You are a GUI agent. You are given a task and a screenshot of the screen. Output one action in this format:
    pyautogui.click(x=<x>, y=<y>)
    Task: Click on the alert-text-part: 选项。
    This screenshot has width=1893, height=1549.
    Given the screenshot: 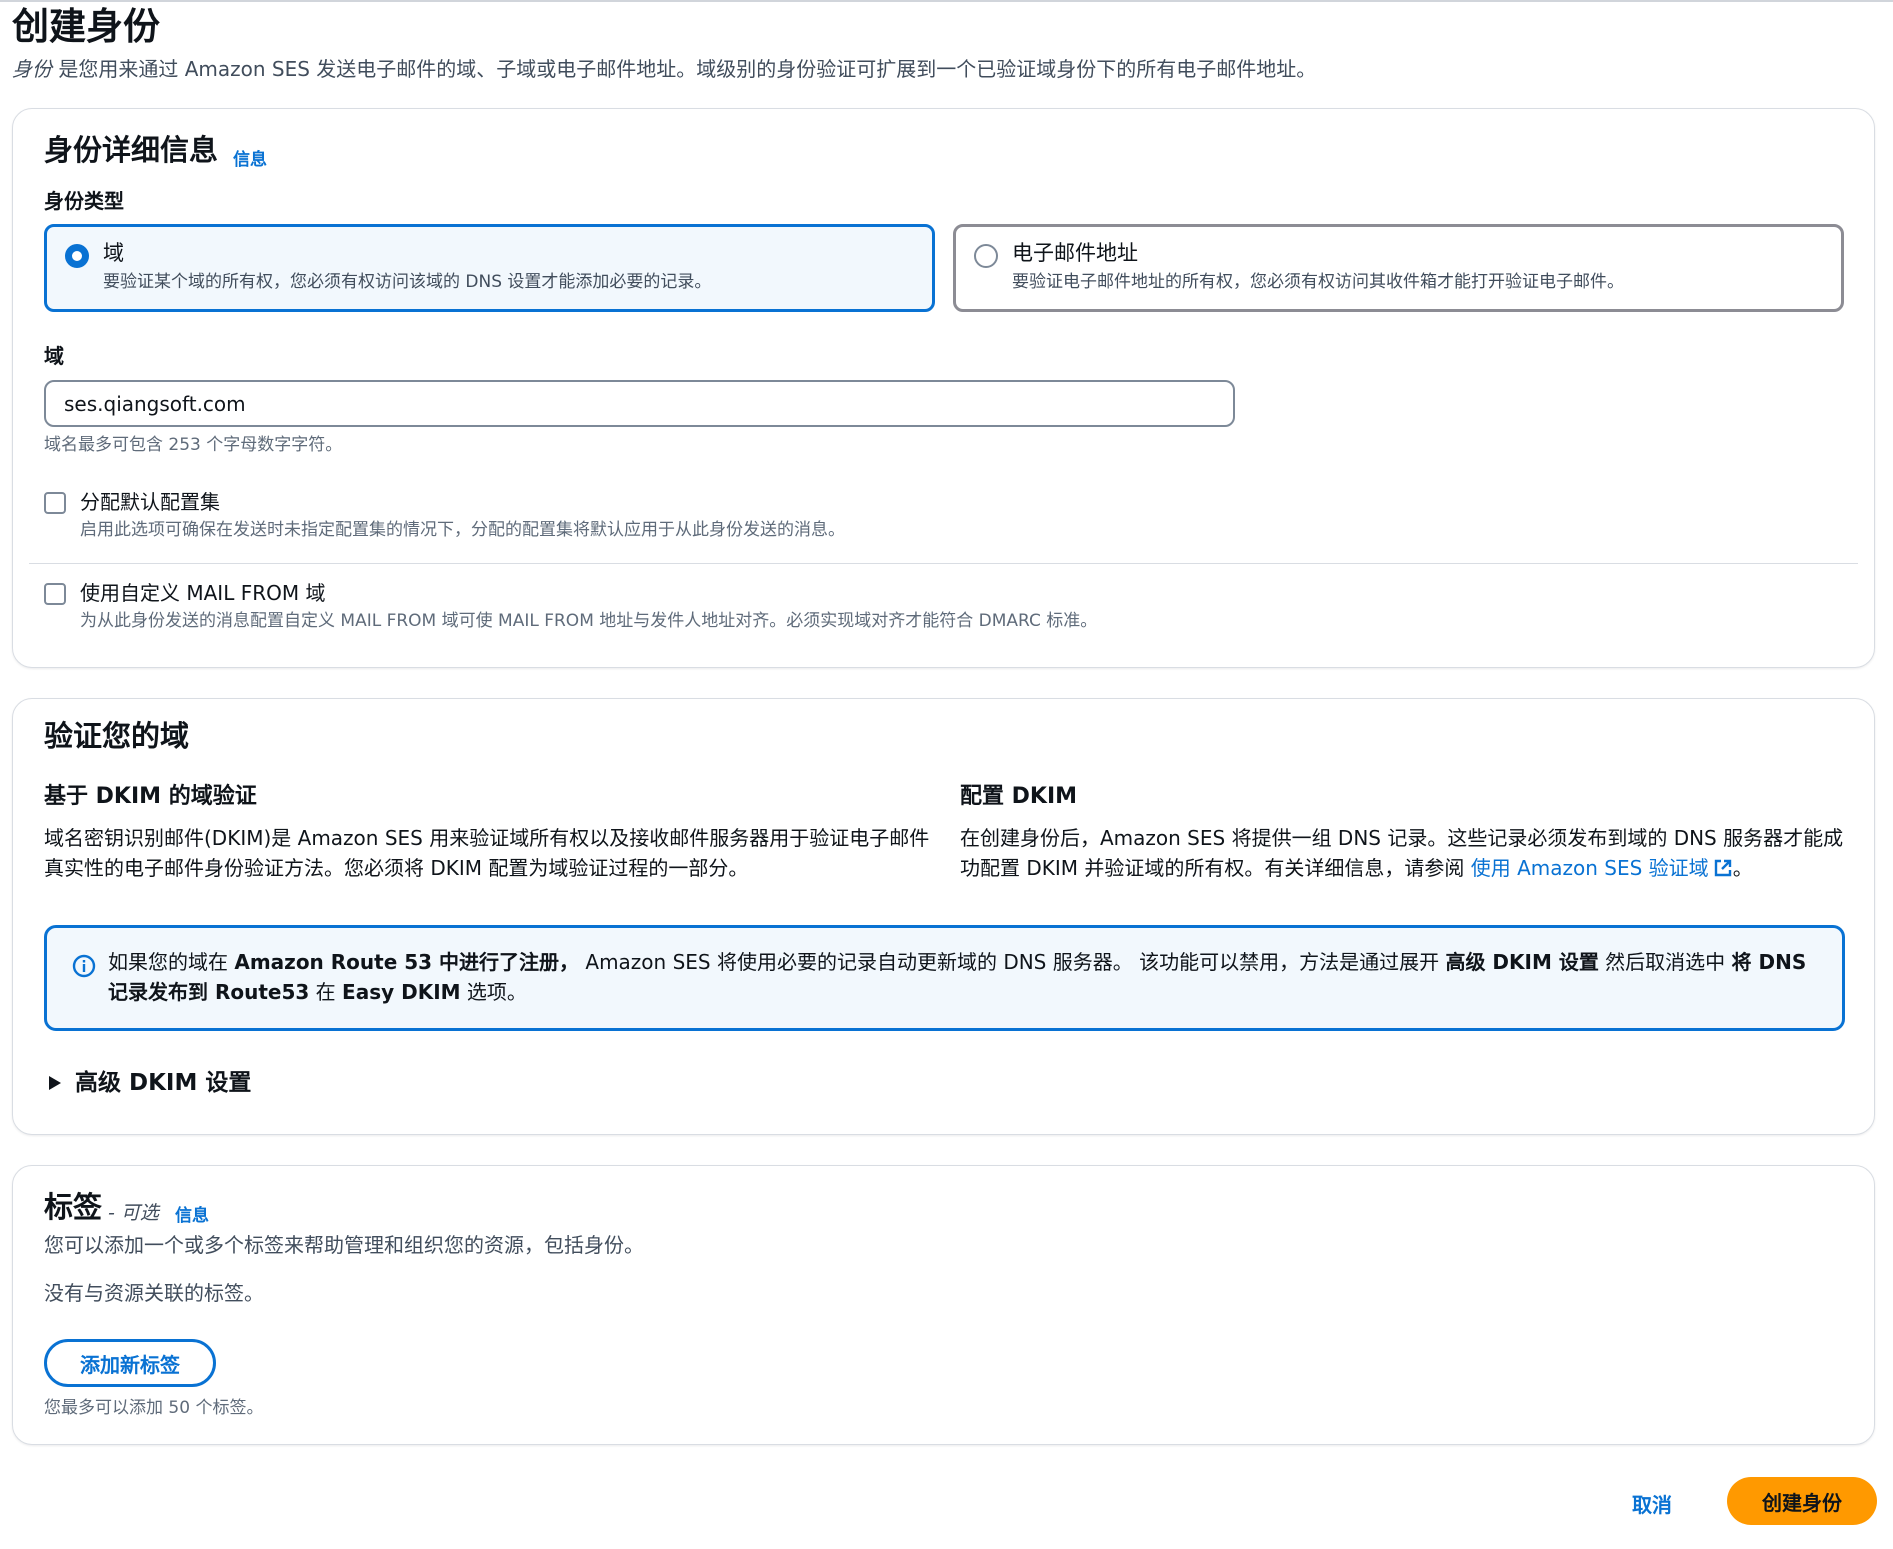 What is the action you would take?
    pyautogui.click(x=493, y=992)
    